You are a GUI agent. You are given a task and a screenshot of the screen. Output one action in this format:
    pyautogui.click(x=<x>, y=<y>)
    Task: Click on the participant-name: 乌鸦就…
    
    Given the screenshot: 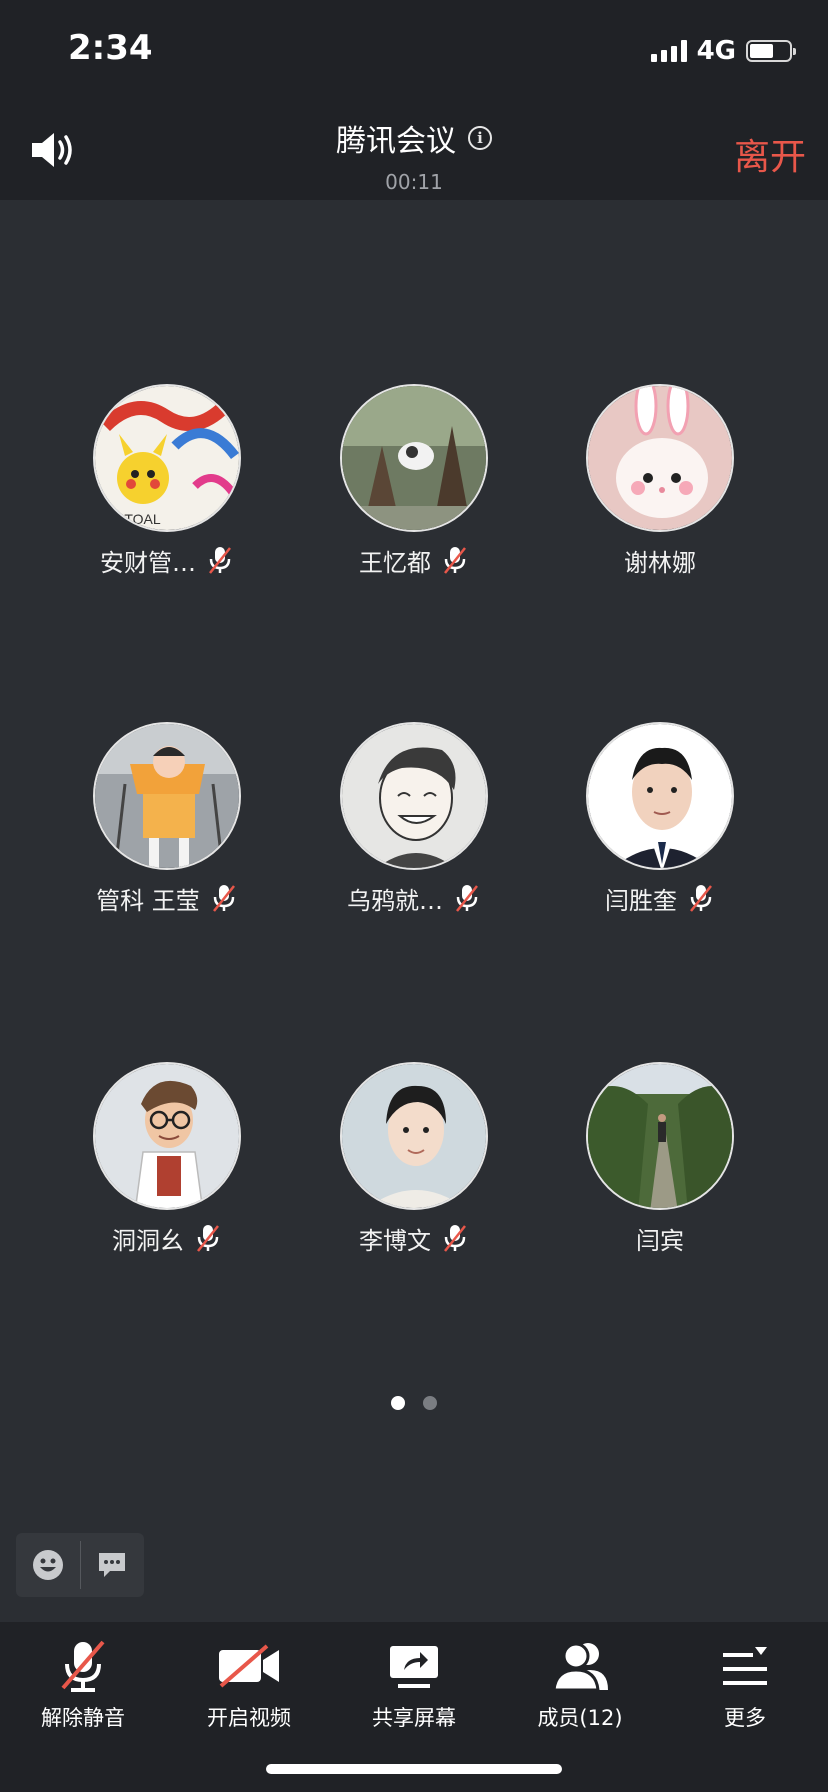 What is the action you would take?
    pyautogui.click(x=395, y=900)
    